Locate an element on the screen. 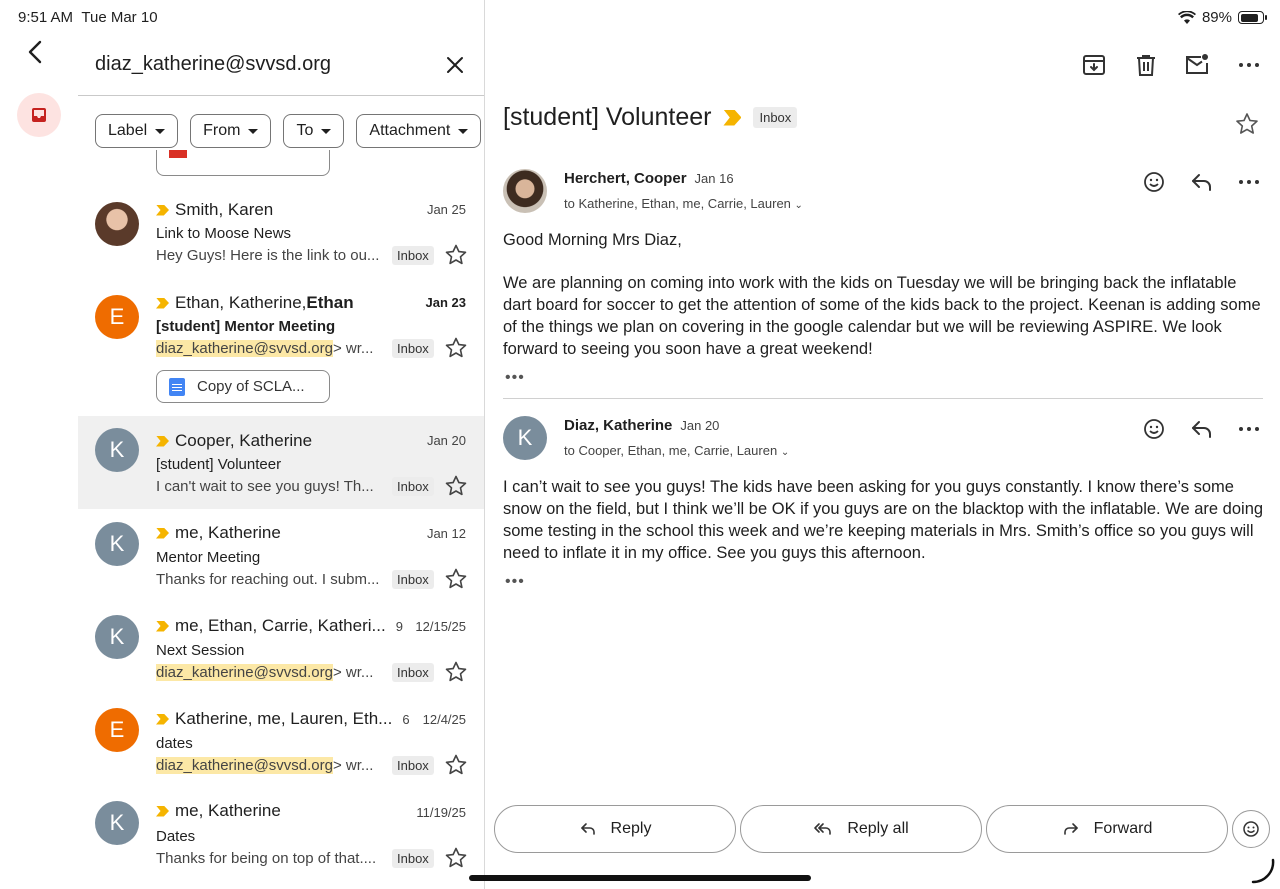 The height and width of the screenshot is (889, 1280). wifi-icon is located at coordinates (1186, 17).